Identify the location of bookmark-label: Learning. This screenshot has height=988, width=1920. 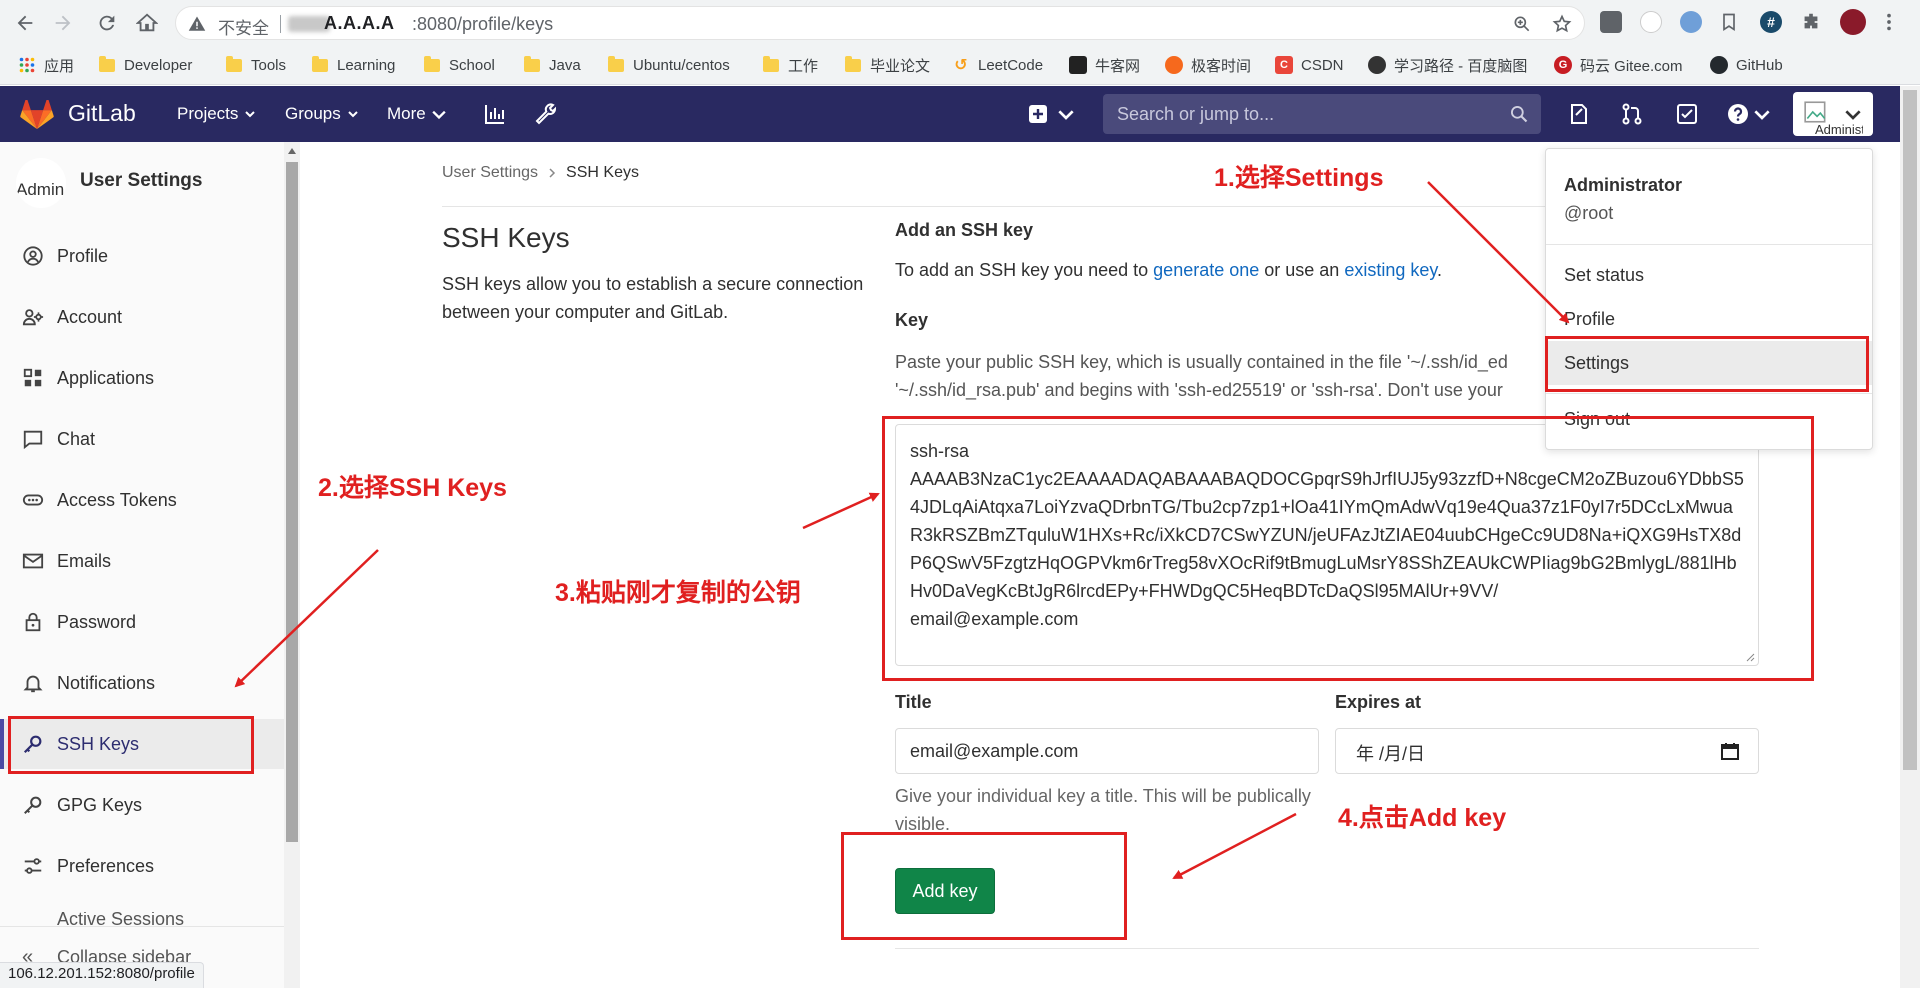
(366, 65).